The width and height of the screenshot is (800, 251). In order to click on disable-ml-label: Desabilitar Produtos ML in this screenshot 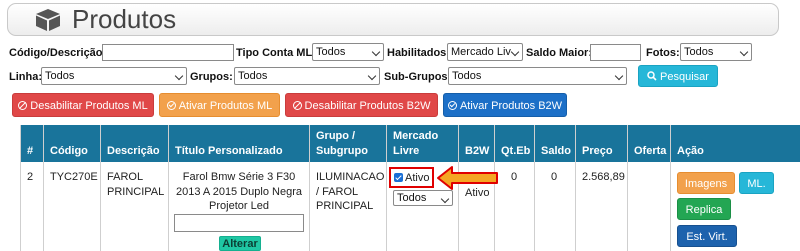, I will do `click(89, 106)`.